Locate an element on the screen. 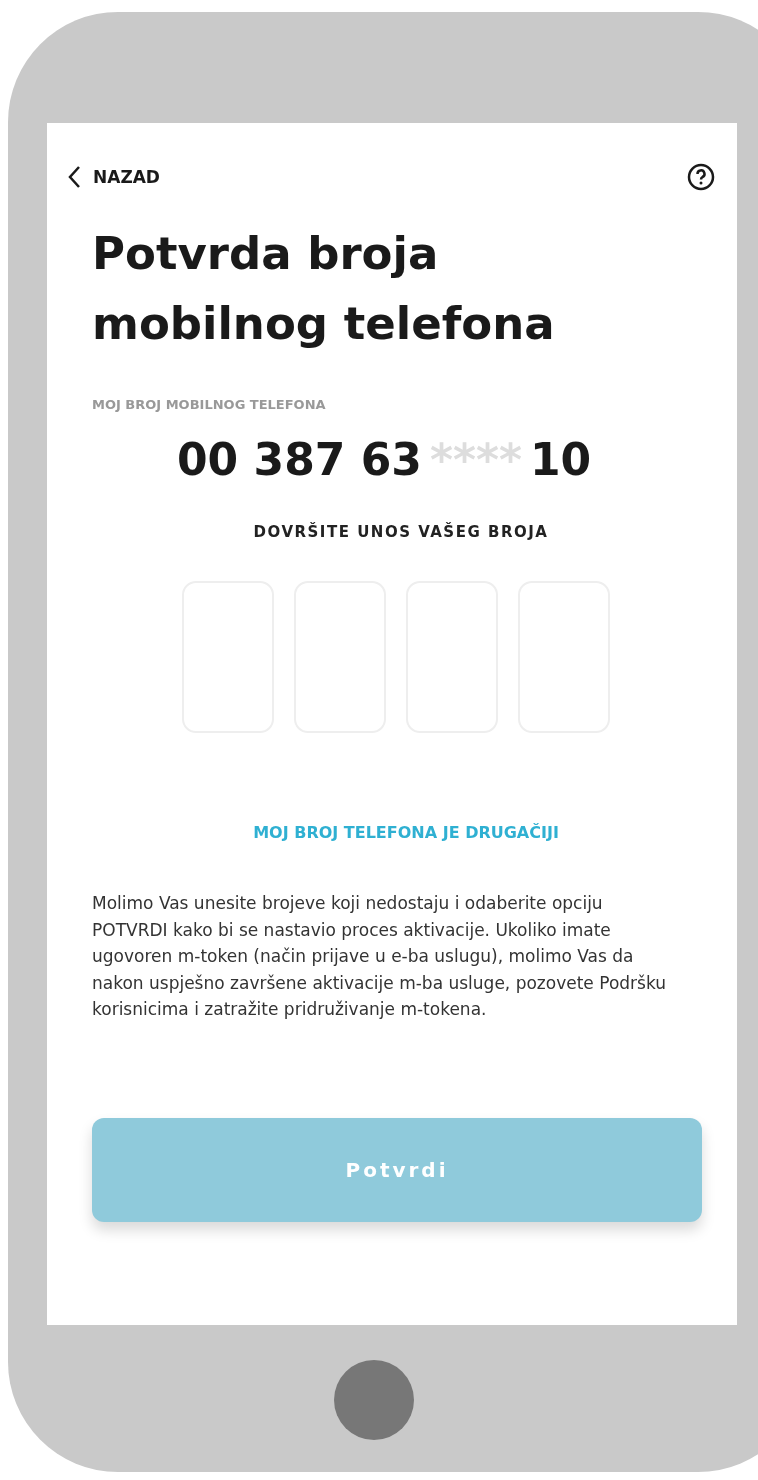 The image size is (758, 1480). info-text: Molimo Vas unesite brojeve koji nedostaju i odaberite opciju POTVRDI kako bi se nastavio proces aktivacije. Ukoliko imate ugovoren m-token (način prijave u e-ba uslugu), molimo Vas da nakon uspješno završene aktivacije m-ba usluge, pozovete Podršku korisnicima i zatražite pridruživanje m-tokena. is located at coordinates (379, 956).